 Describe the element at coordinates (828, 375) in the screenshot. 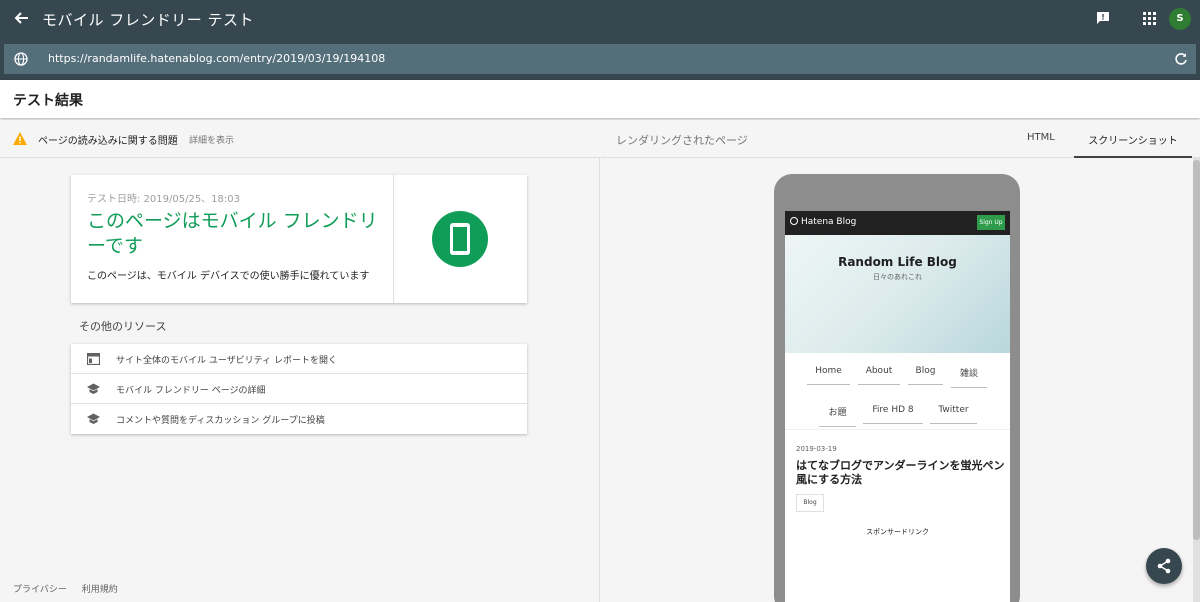

I see `nav-item: Home` at that location.